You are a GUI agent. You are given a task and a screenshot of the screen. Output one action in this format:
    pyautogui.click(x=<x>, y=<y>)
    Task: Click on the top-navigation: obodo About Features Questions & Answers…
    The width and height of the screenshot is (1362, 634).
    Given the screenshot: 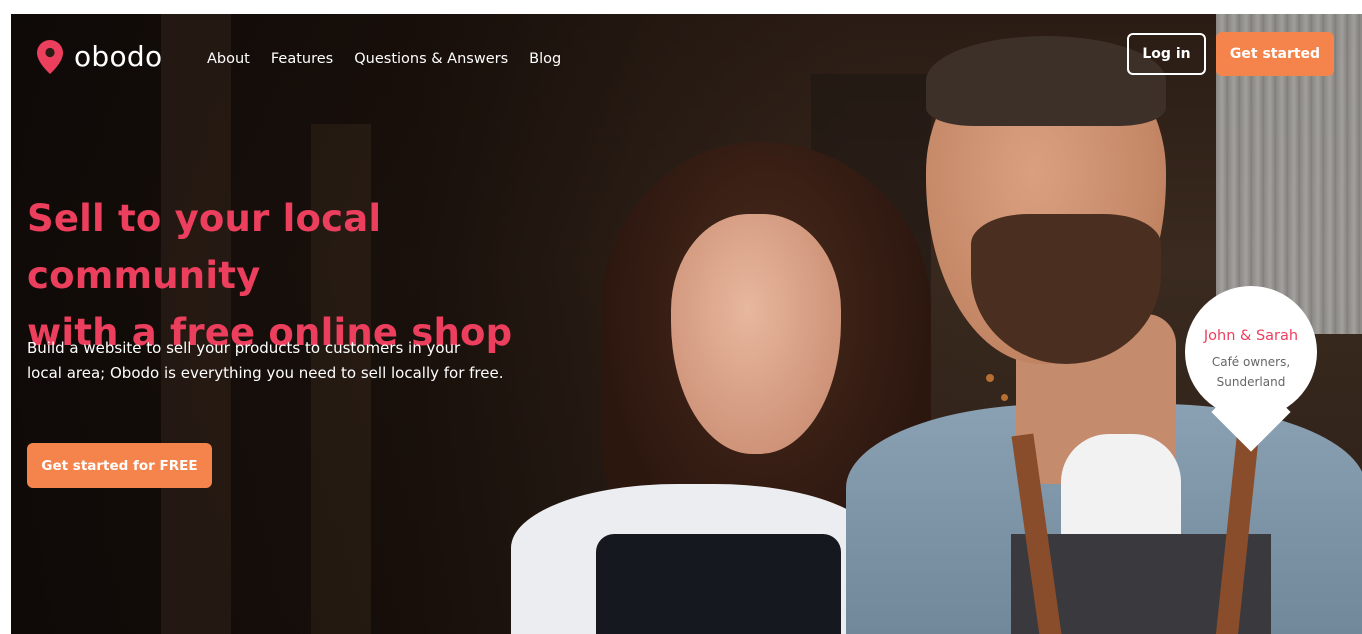 What is the action you would take?
    pyautogui.click(x=686, y=54)
    